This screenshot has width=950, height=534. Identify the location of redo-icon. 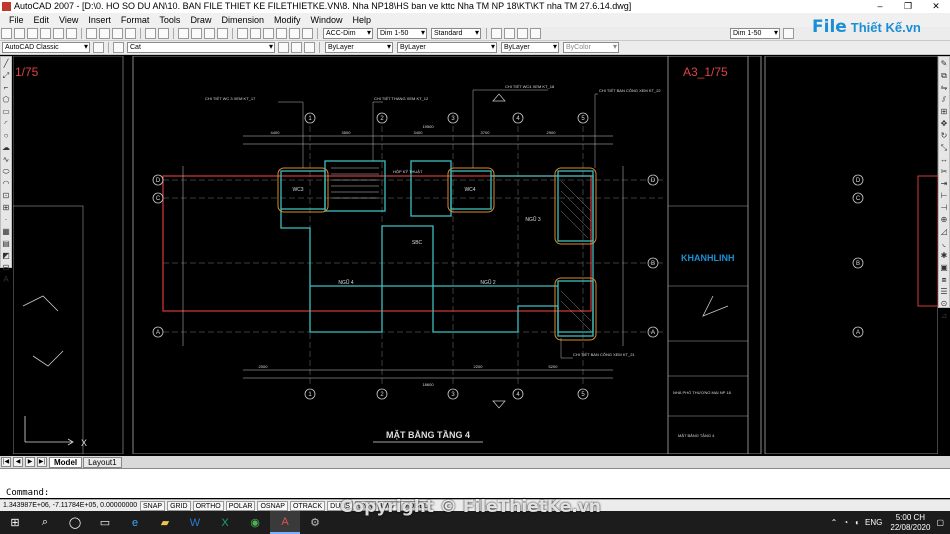
(163, 33).